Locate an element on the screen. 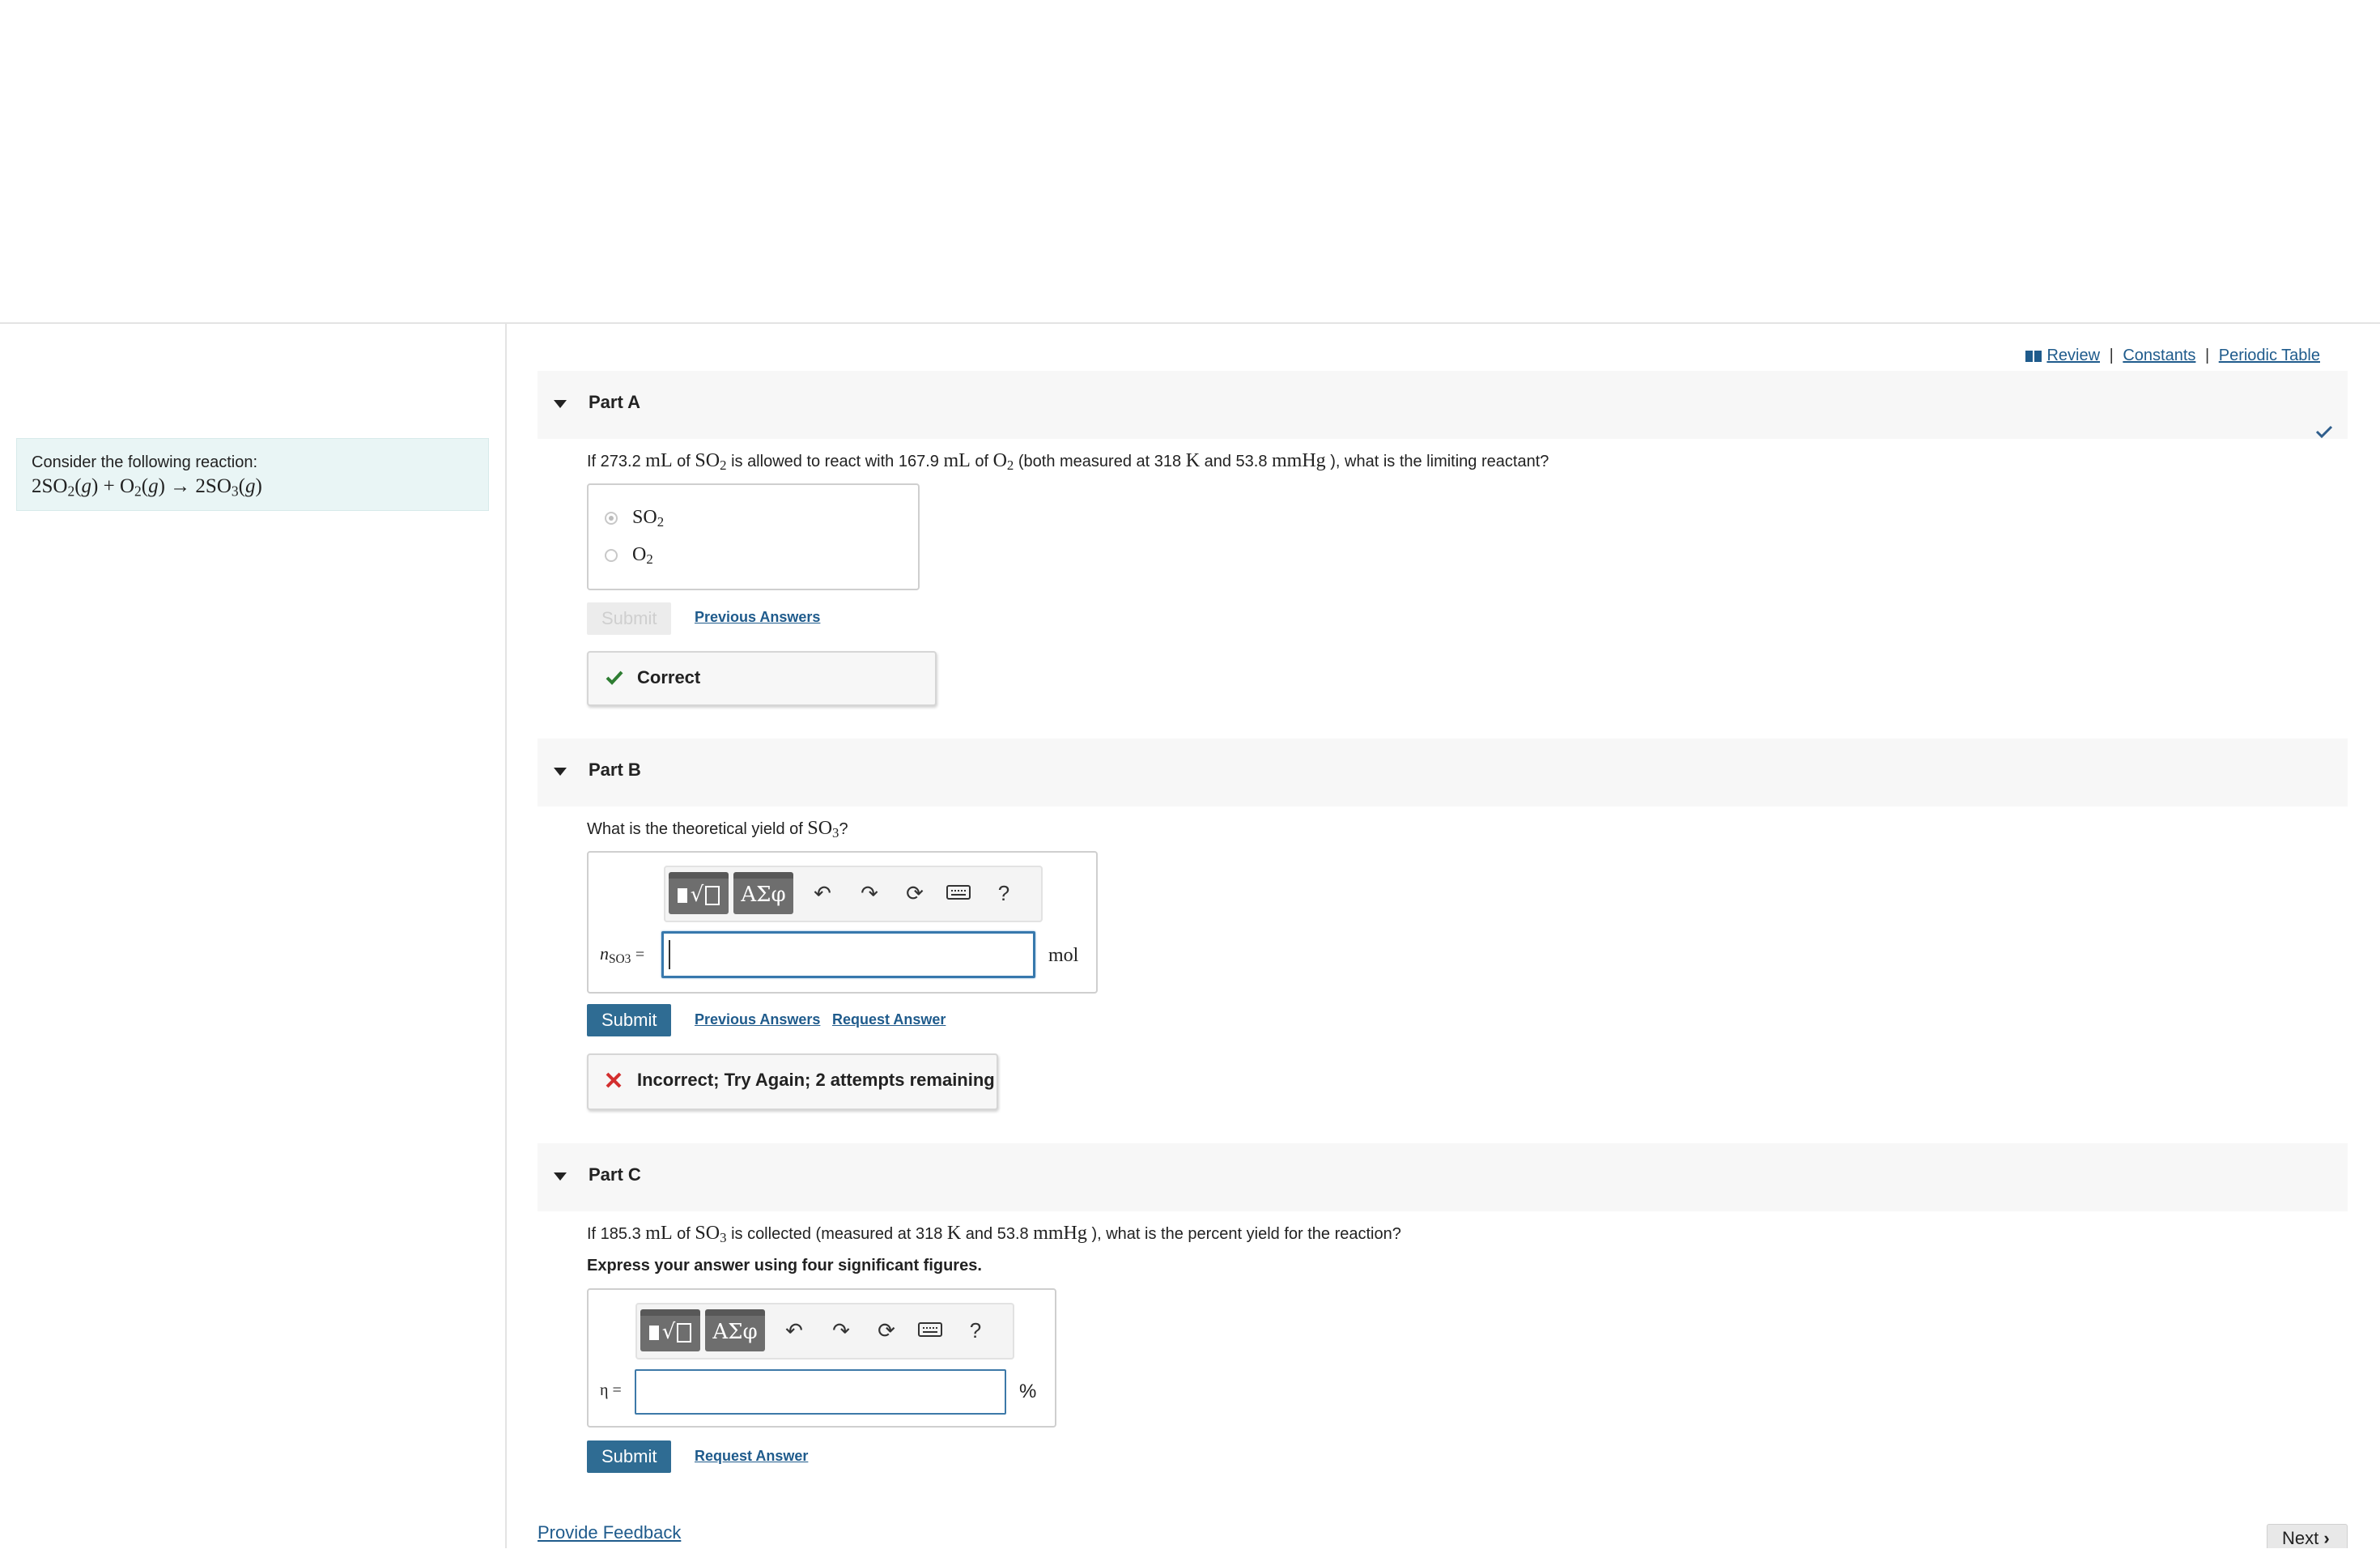  part-a-title: Part A is located at coordinates (614, 402).